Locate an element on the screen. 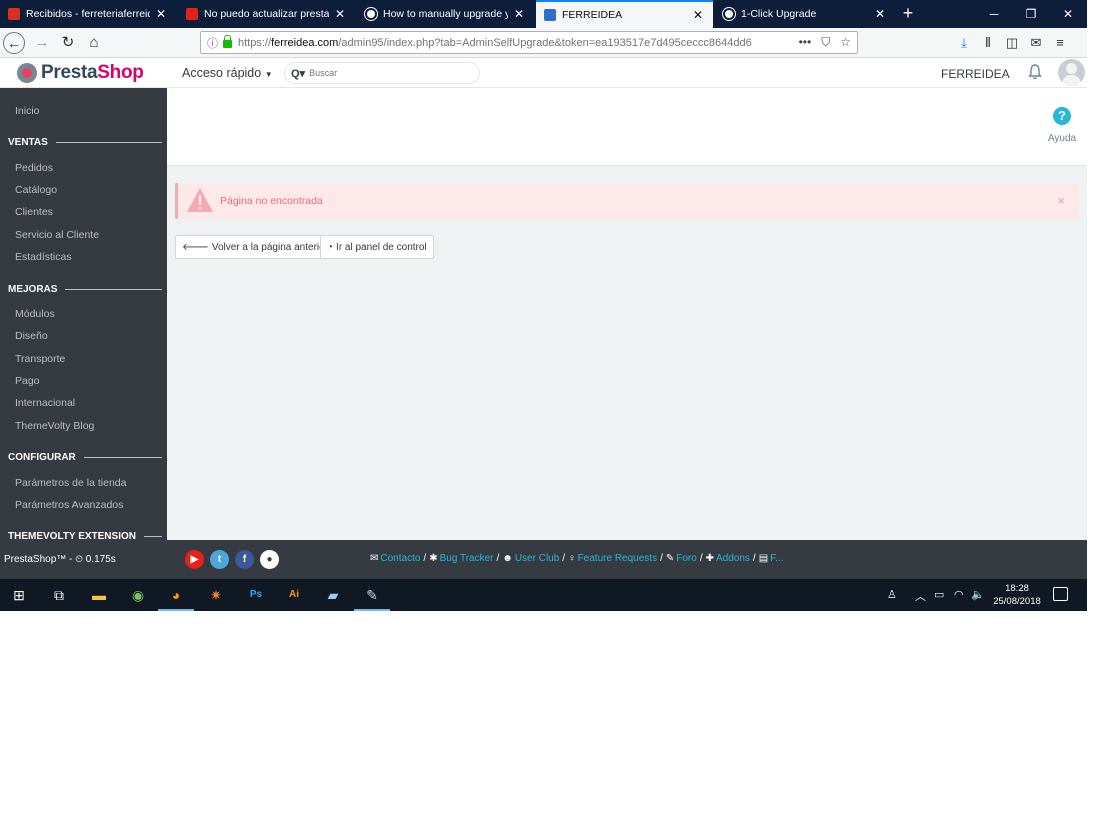  prestashop-logo: Presta Shop is located at coordinates (80, 73).